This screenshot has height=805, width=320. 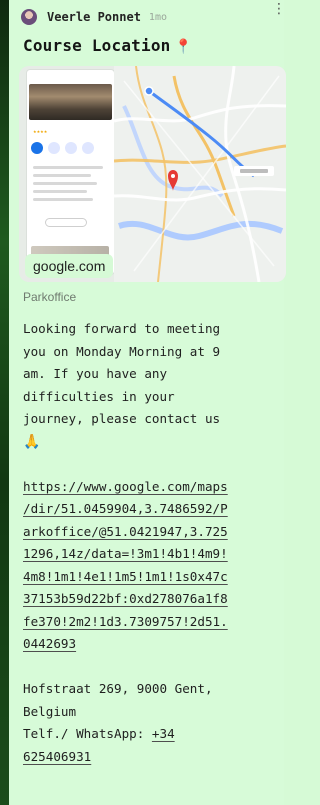 I want to click on left-side-strip, so click(x=4, y=402).